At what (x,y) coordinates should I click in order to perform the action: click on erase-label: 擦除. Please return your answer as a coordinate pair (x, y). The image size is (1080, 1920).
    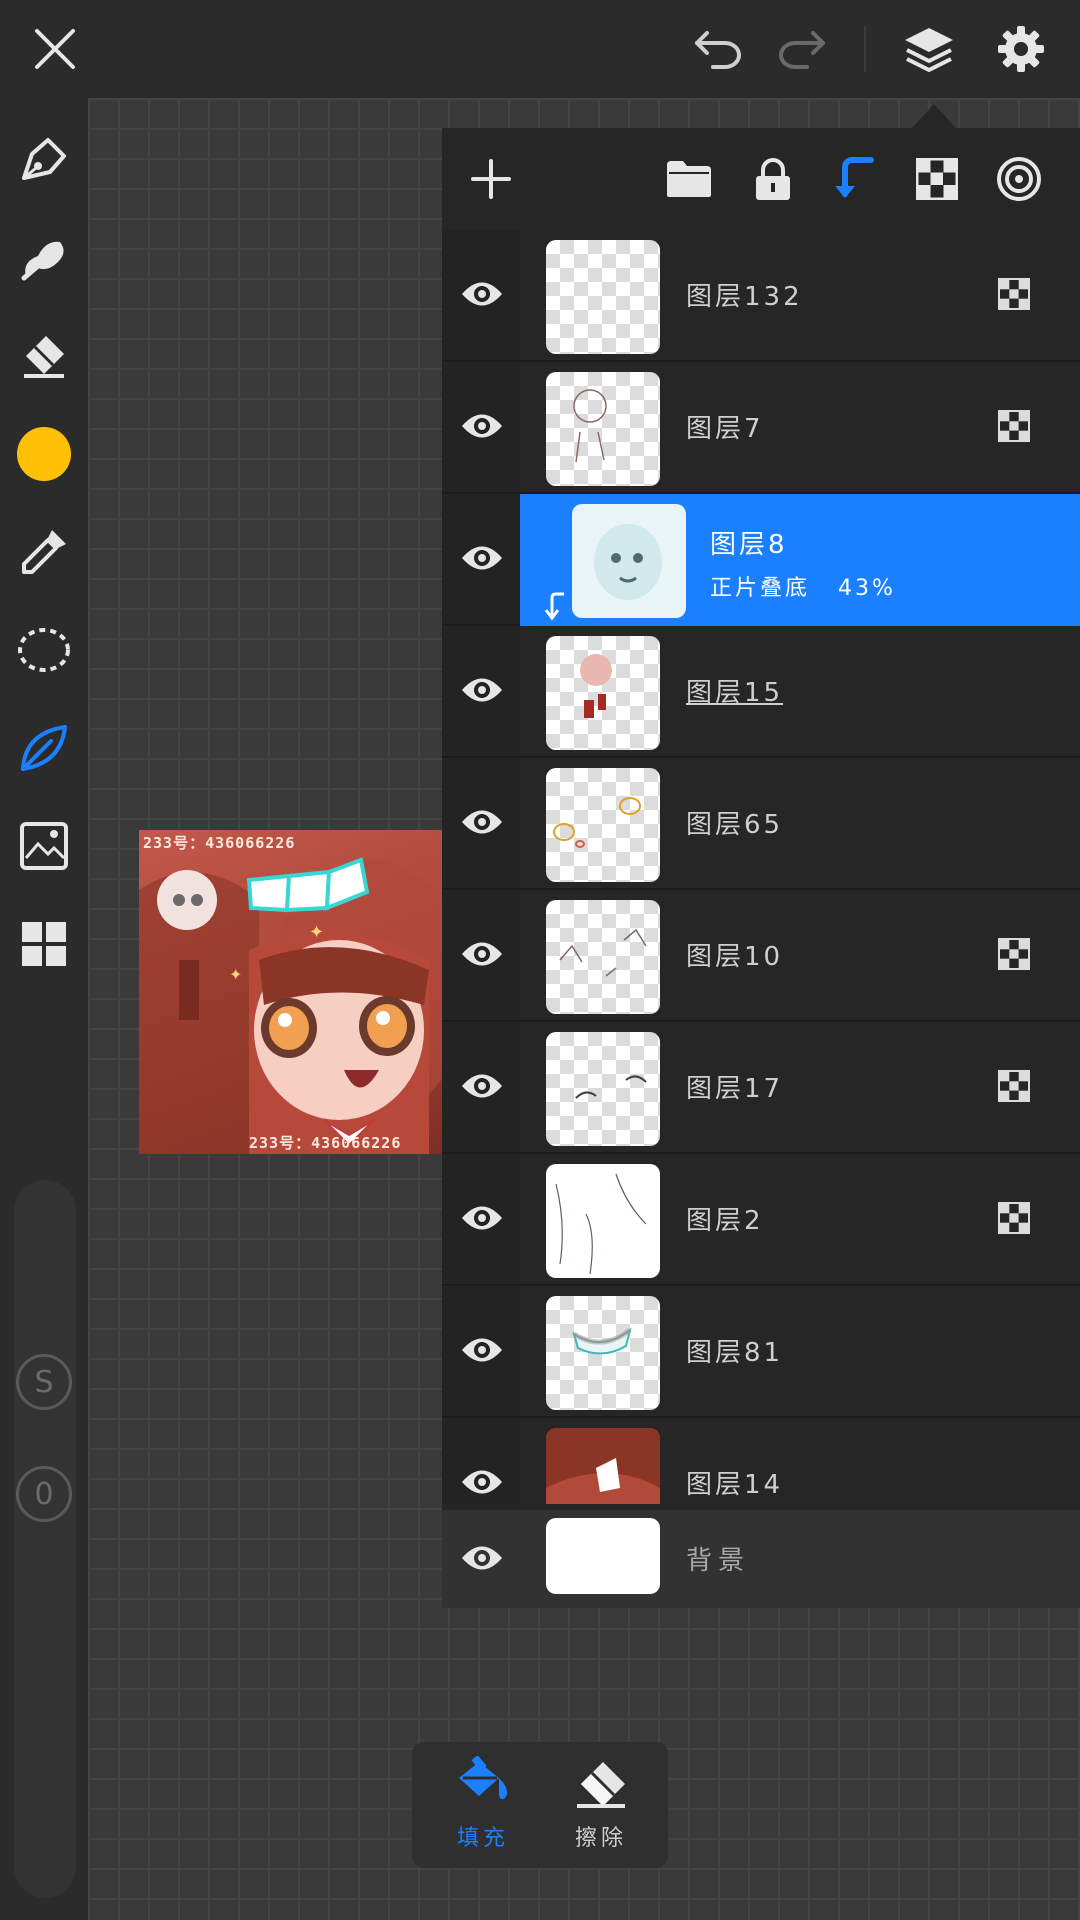
    Looking at the image, I should click on (600, 1838).